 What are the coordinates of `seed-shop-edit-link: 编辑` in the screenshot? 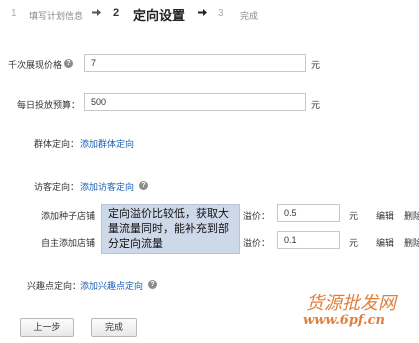 It's located at (385, 215).